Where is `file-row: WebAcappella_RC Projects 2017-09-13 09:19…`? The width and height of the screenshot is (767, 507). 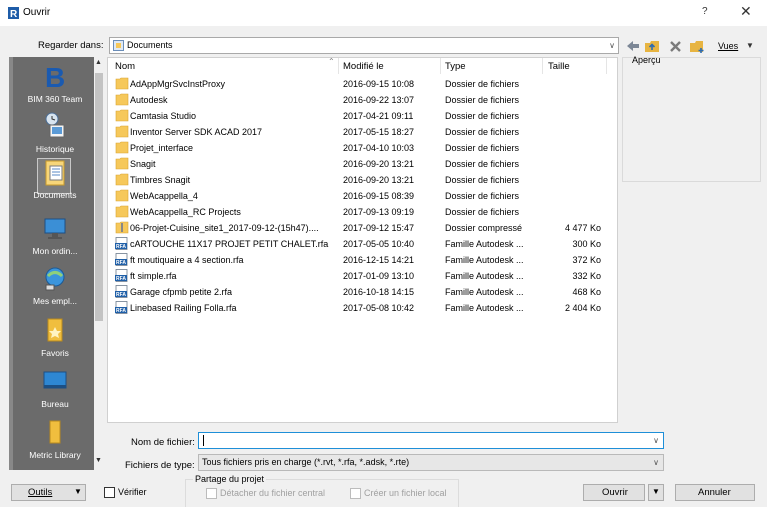
file-row: WebAcappella_RC Projects 2017-09-13 09:19… is located at coordinates (362, 212).